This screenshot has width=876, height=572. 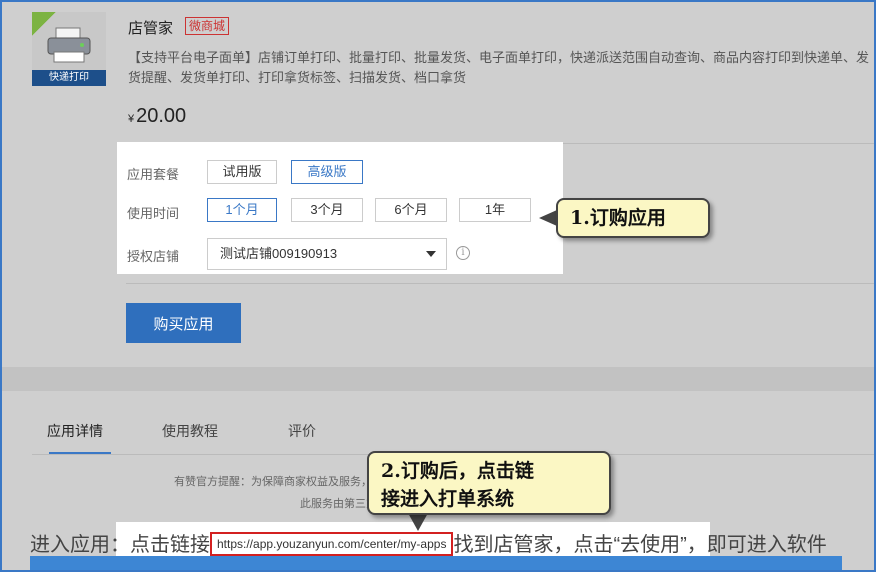 What do you see at coordinates (75, 431) in the screenshot?
I see `tab-app-details: 应用详情` at bounding box center [75, 431].